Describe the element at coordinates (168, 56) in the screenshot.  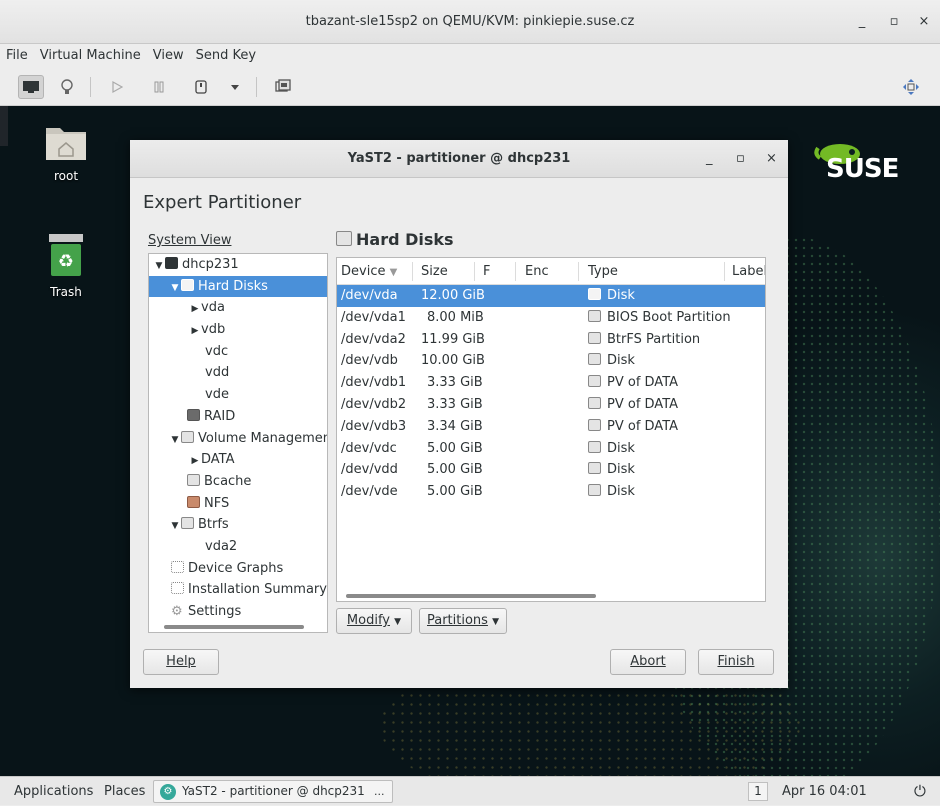
I see `menu-view: View` at that location.